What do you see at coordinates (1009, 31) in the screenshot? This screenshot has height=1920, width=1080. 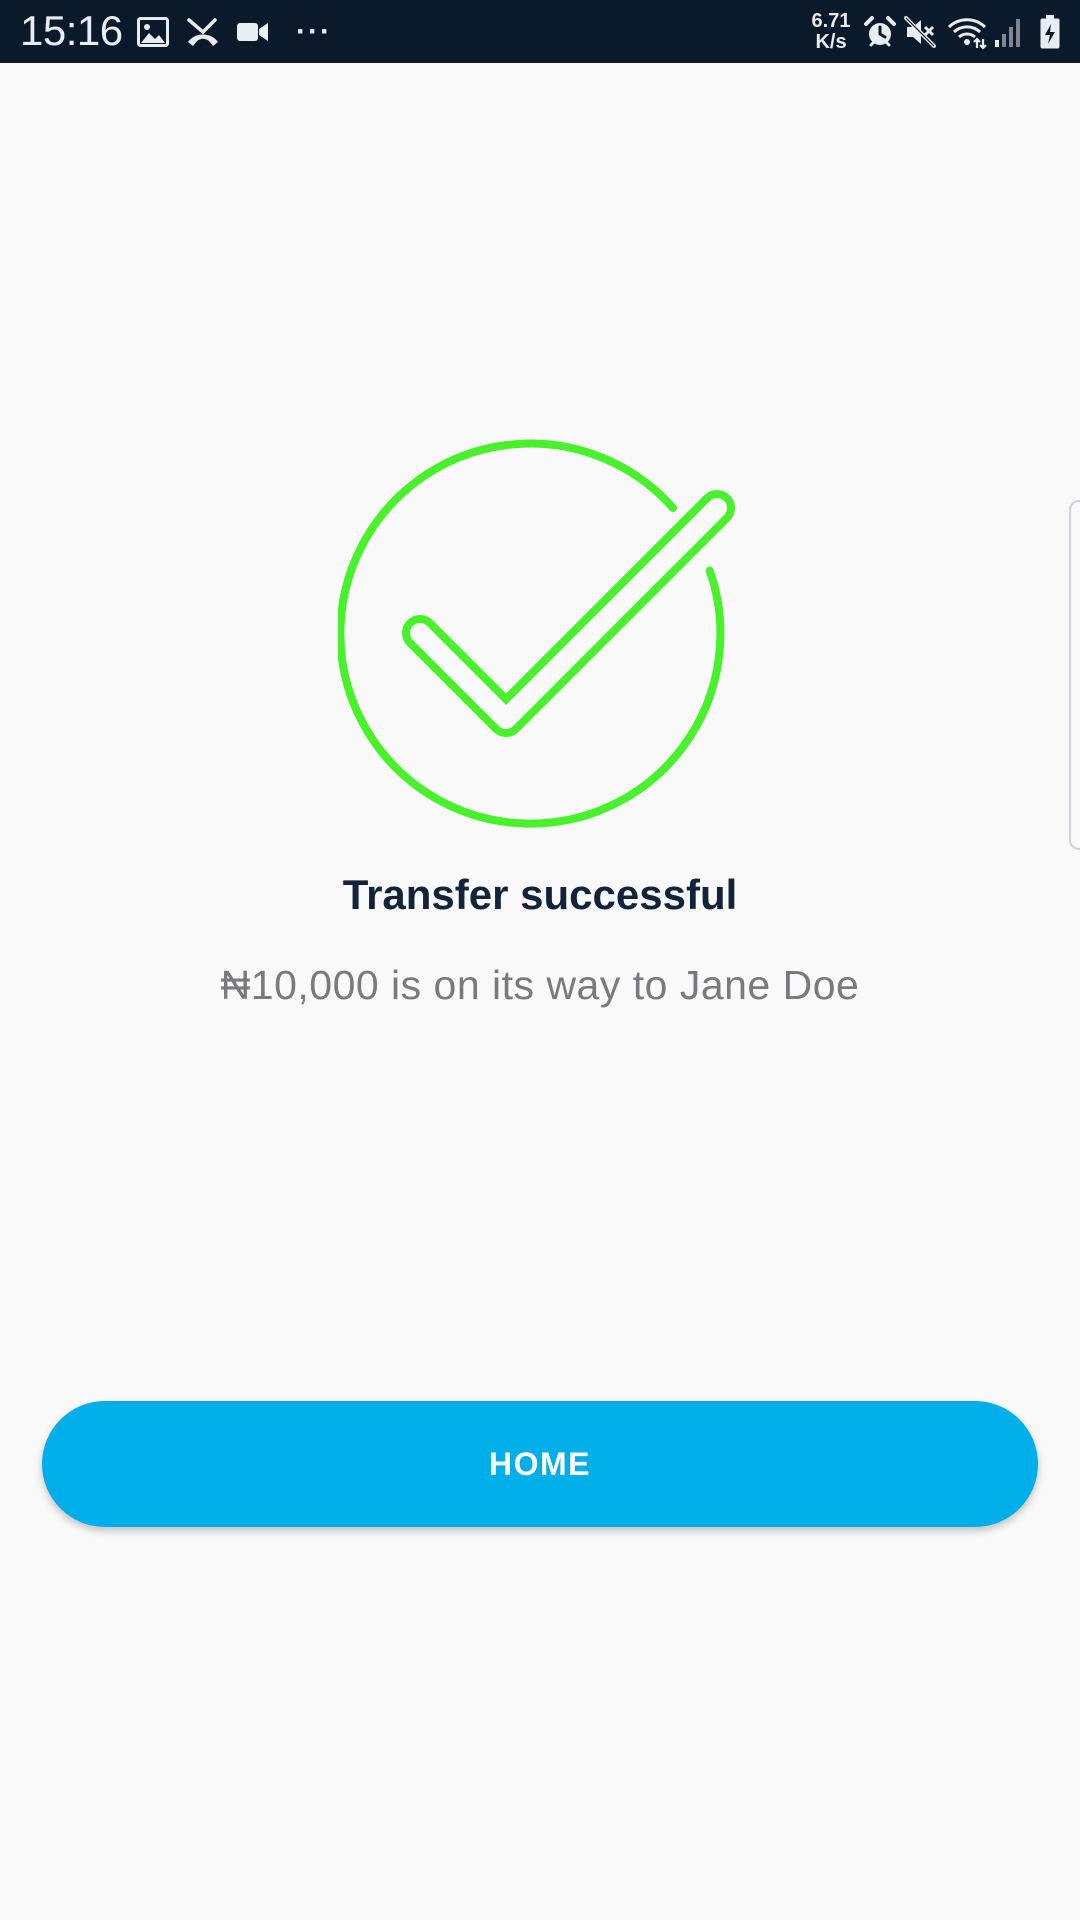 I see `signal-icon` at bounding box center [1009, 31].